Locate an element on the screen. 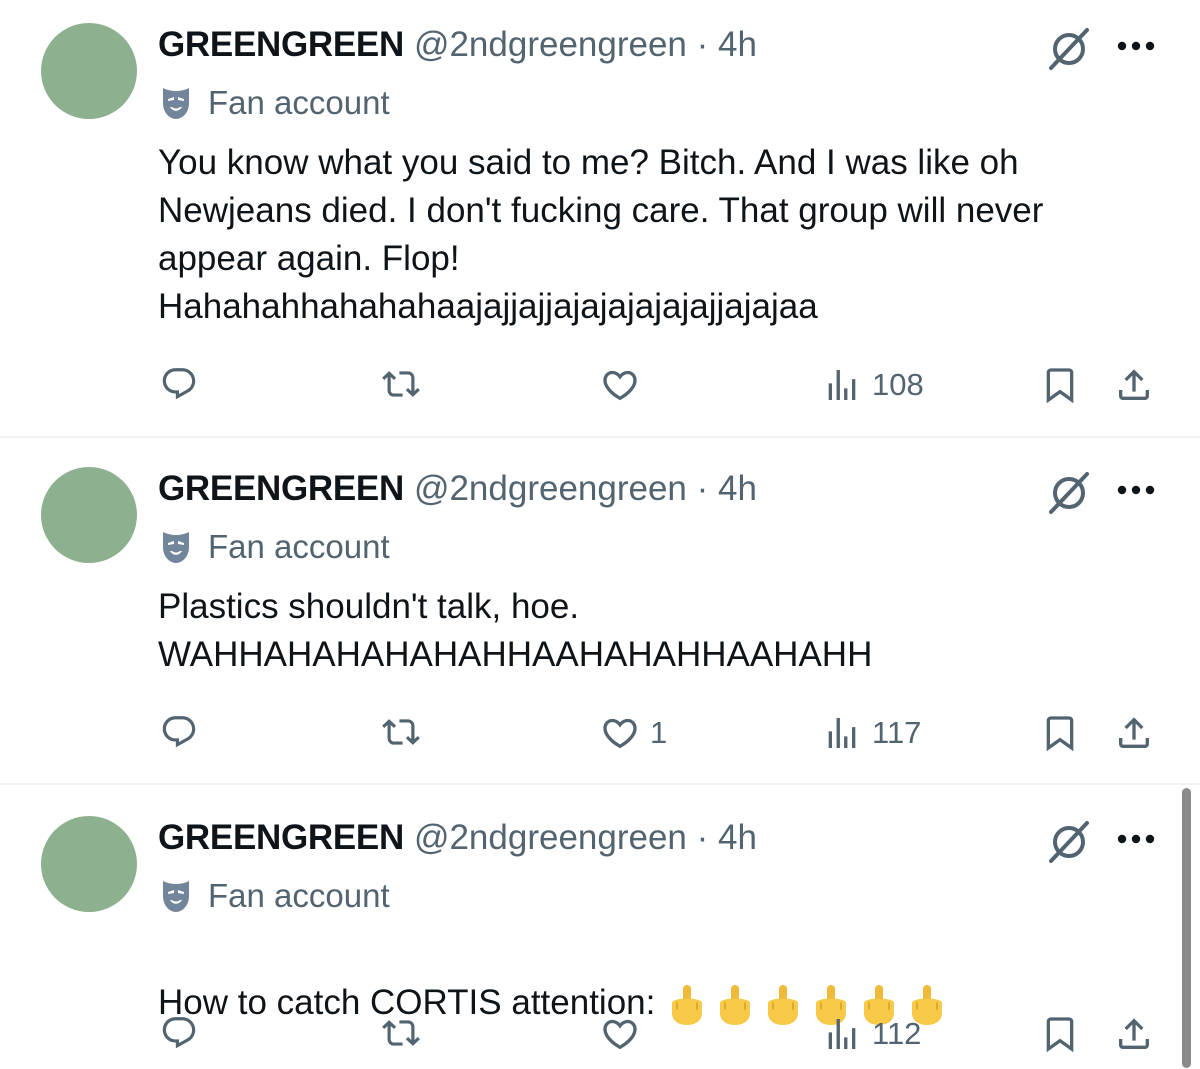 This screenshot has height=1069, width=1200. like-button: 1 is located at coordinates (633, 733).